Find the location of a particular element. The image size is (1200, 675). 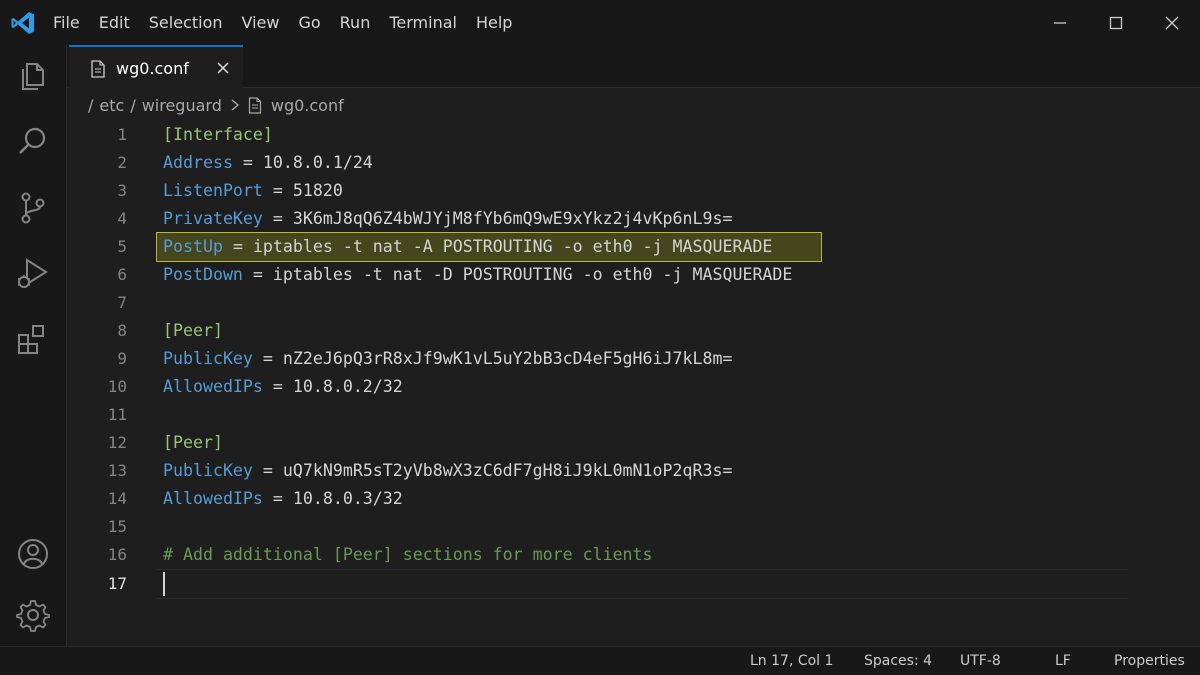

indentation-setting: Spaces: 4 is located at coordinates (898, 661).